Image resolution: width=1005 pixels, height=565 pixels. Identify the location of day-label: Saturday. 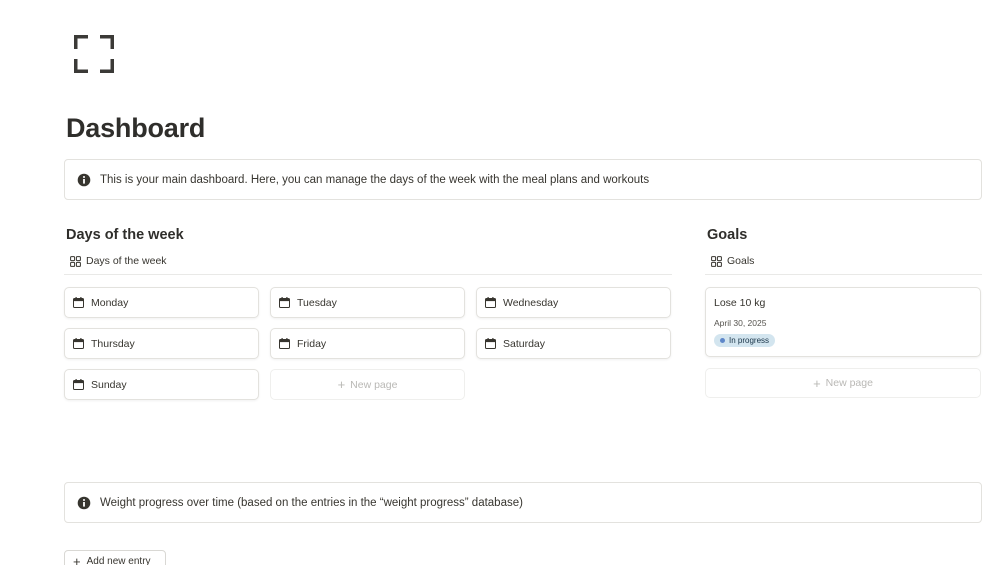
(524, 343).